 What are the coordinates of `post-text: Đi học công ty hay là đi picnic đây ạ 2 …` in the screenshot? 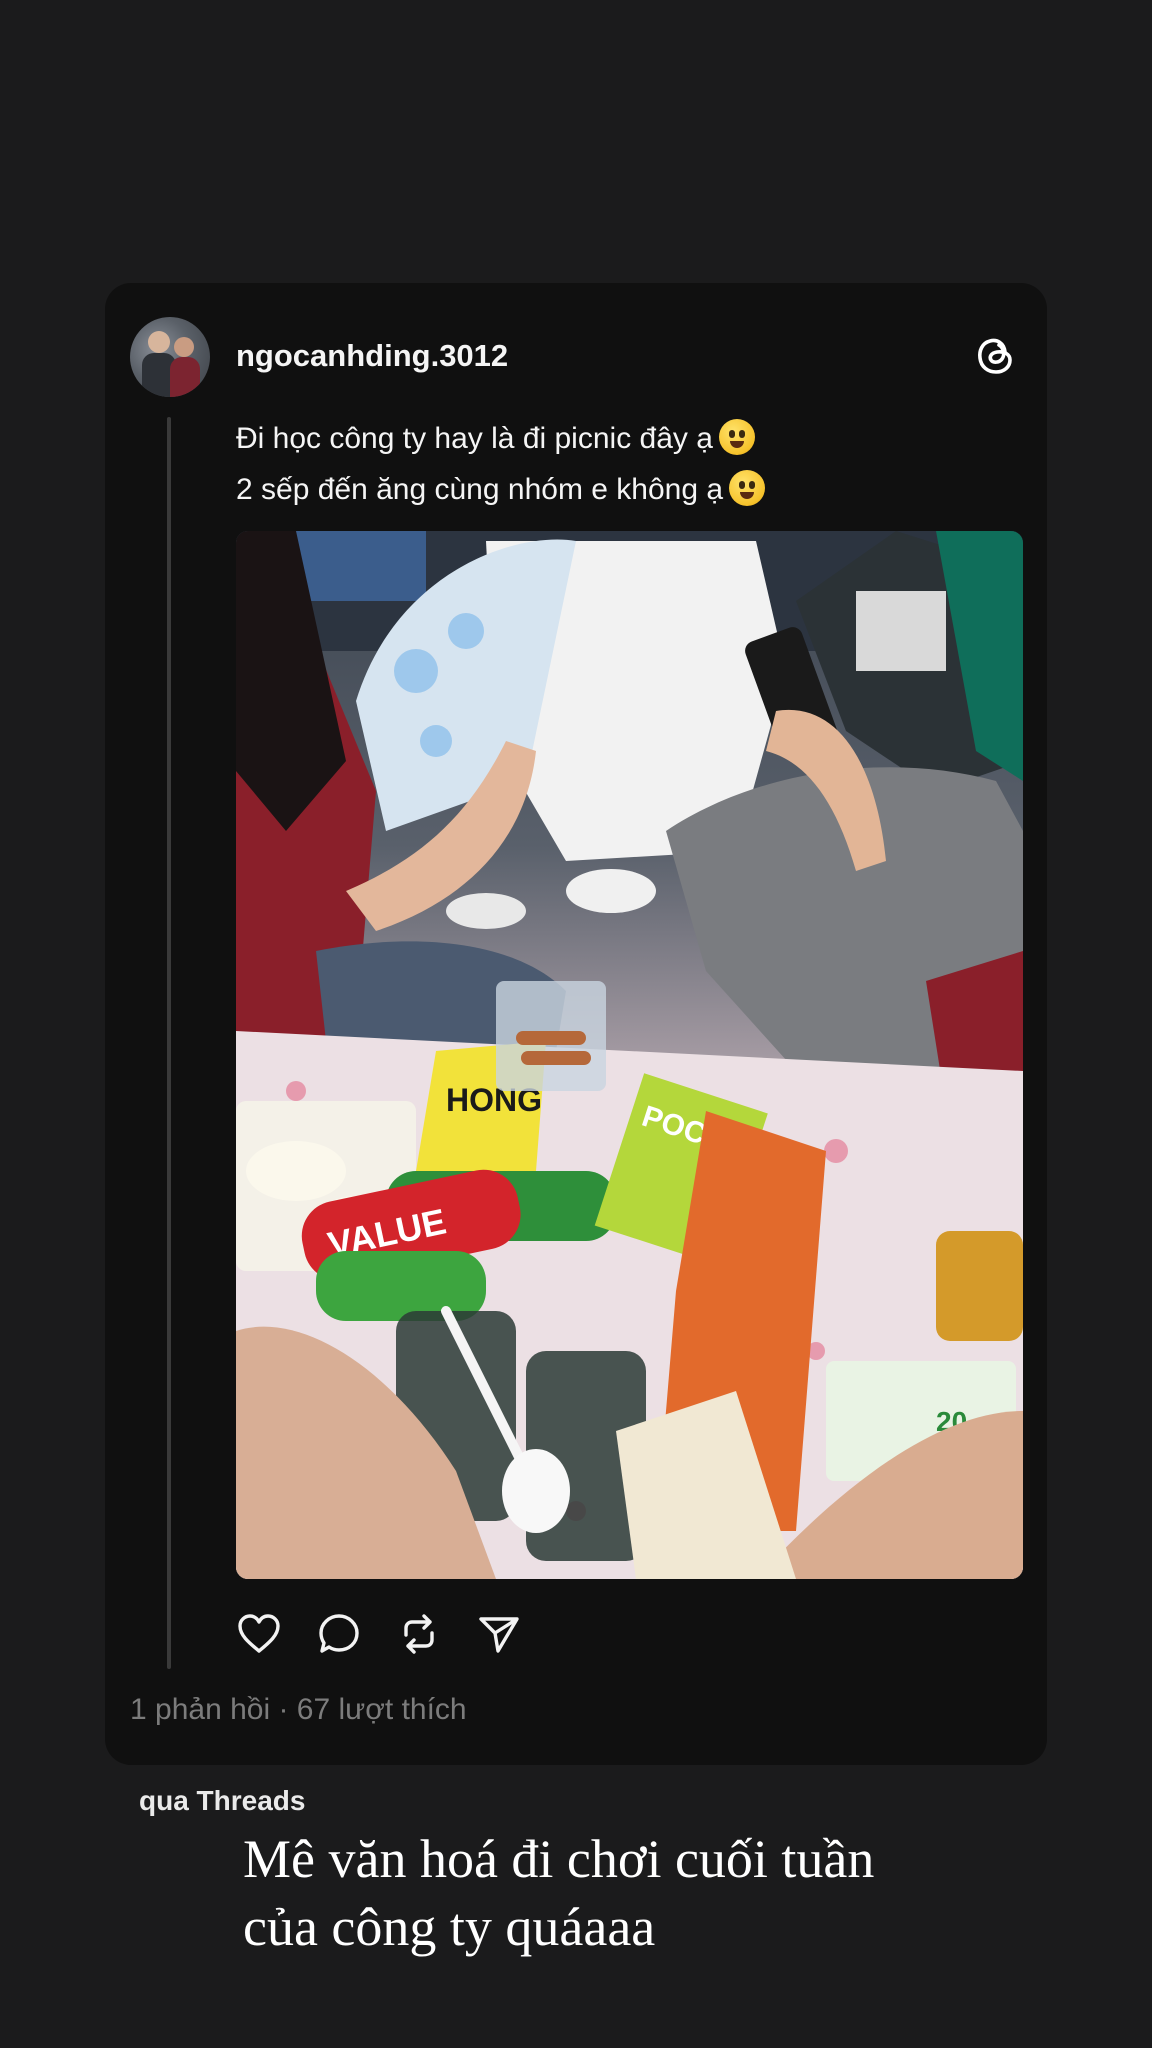 It's located at (501, 464).